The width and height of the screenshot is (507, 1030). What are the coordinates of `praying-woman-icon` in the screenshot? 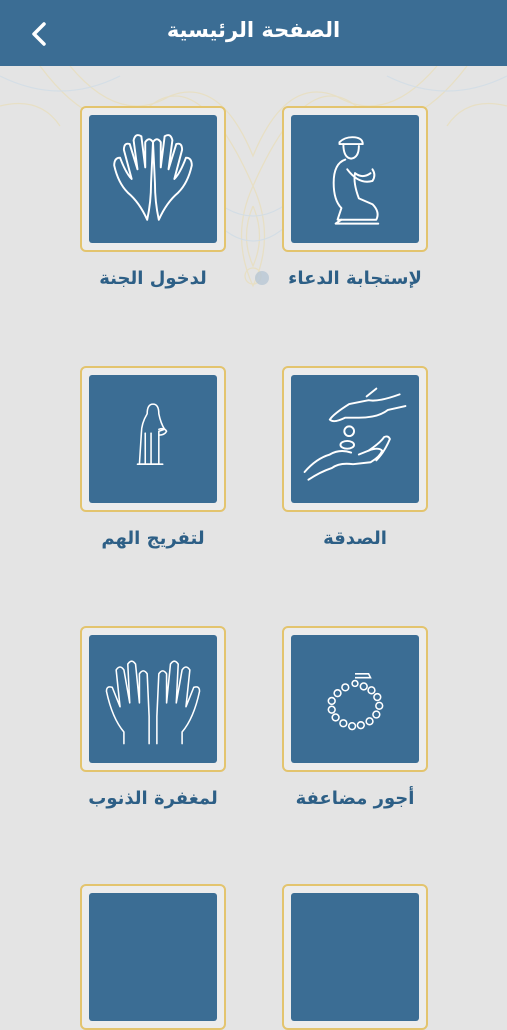 It's located at (152, 434).